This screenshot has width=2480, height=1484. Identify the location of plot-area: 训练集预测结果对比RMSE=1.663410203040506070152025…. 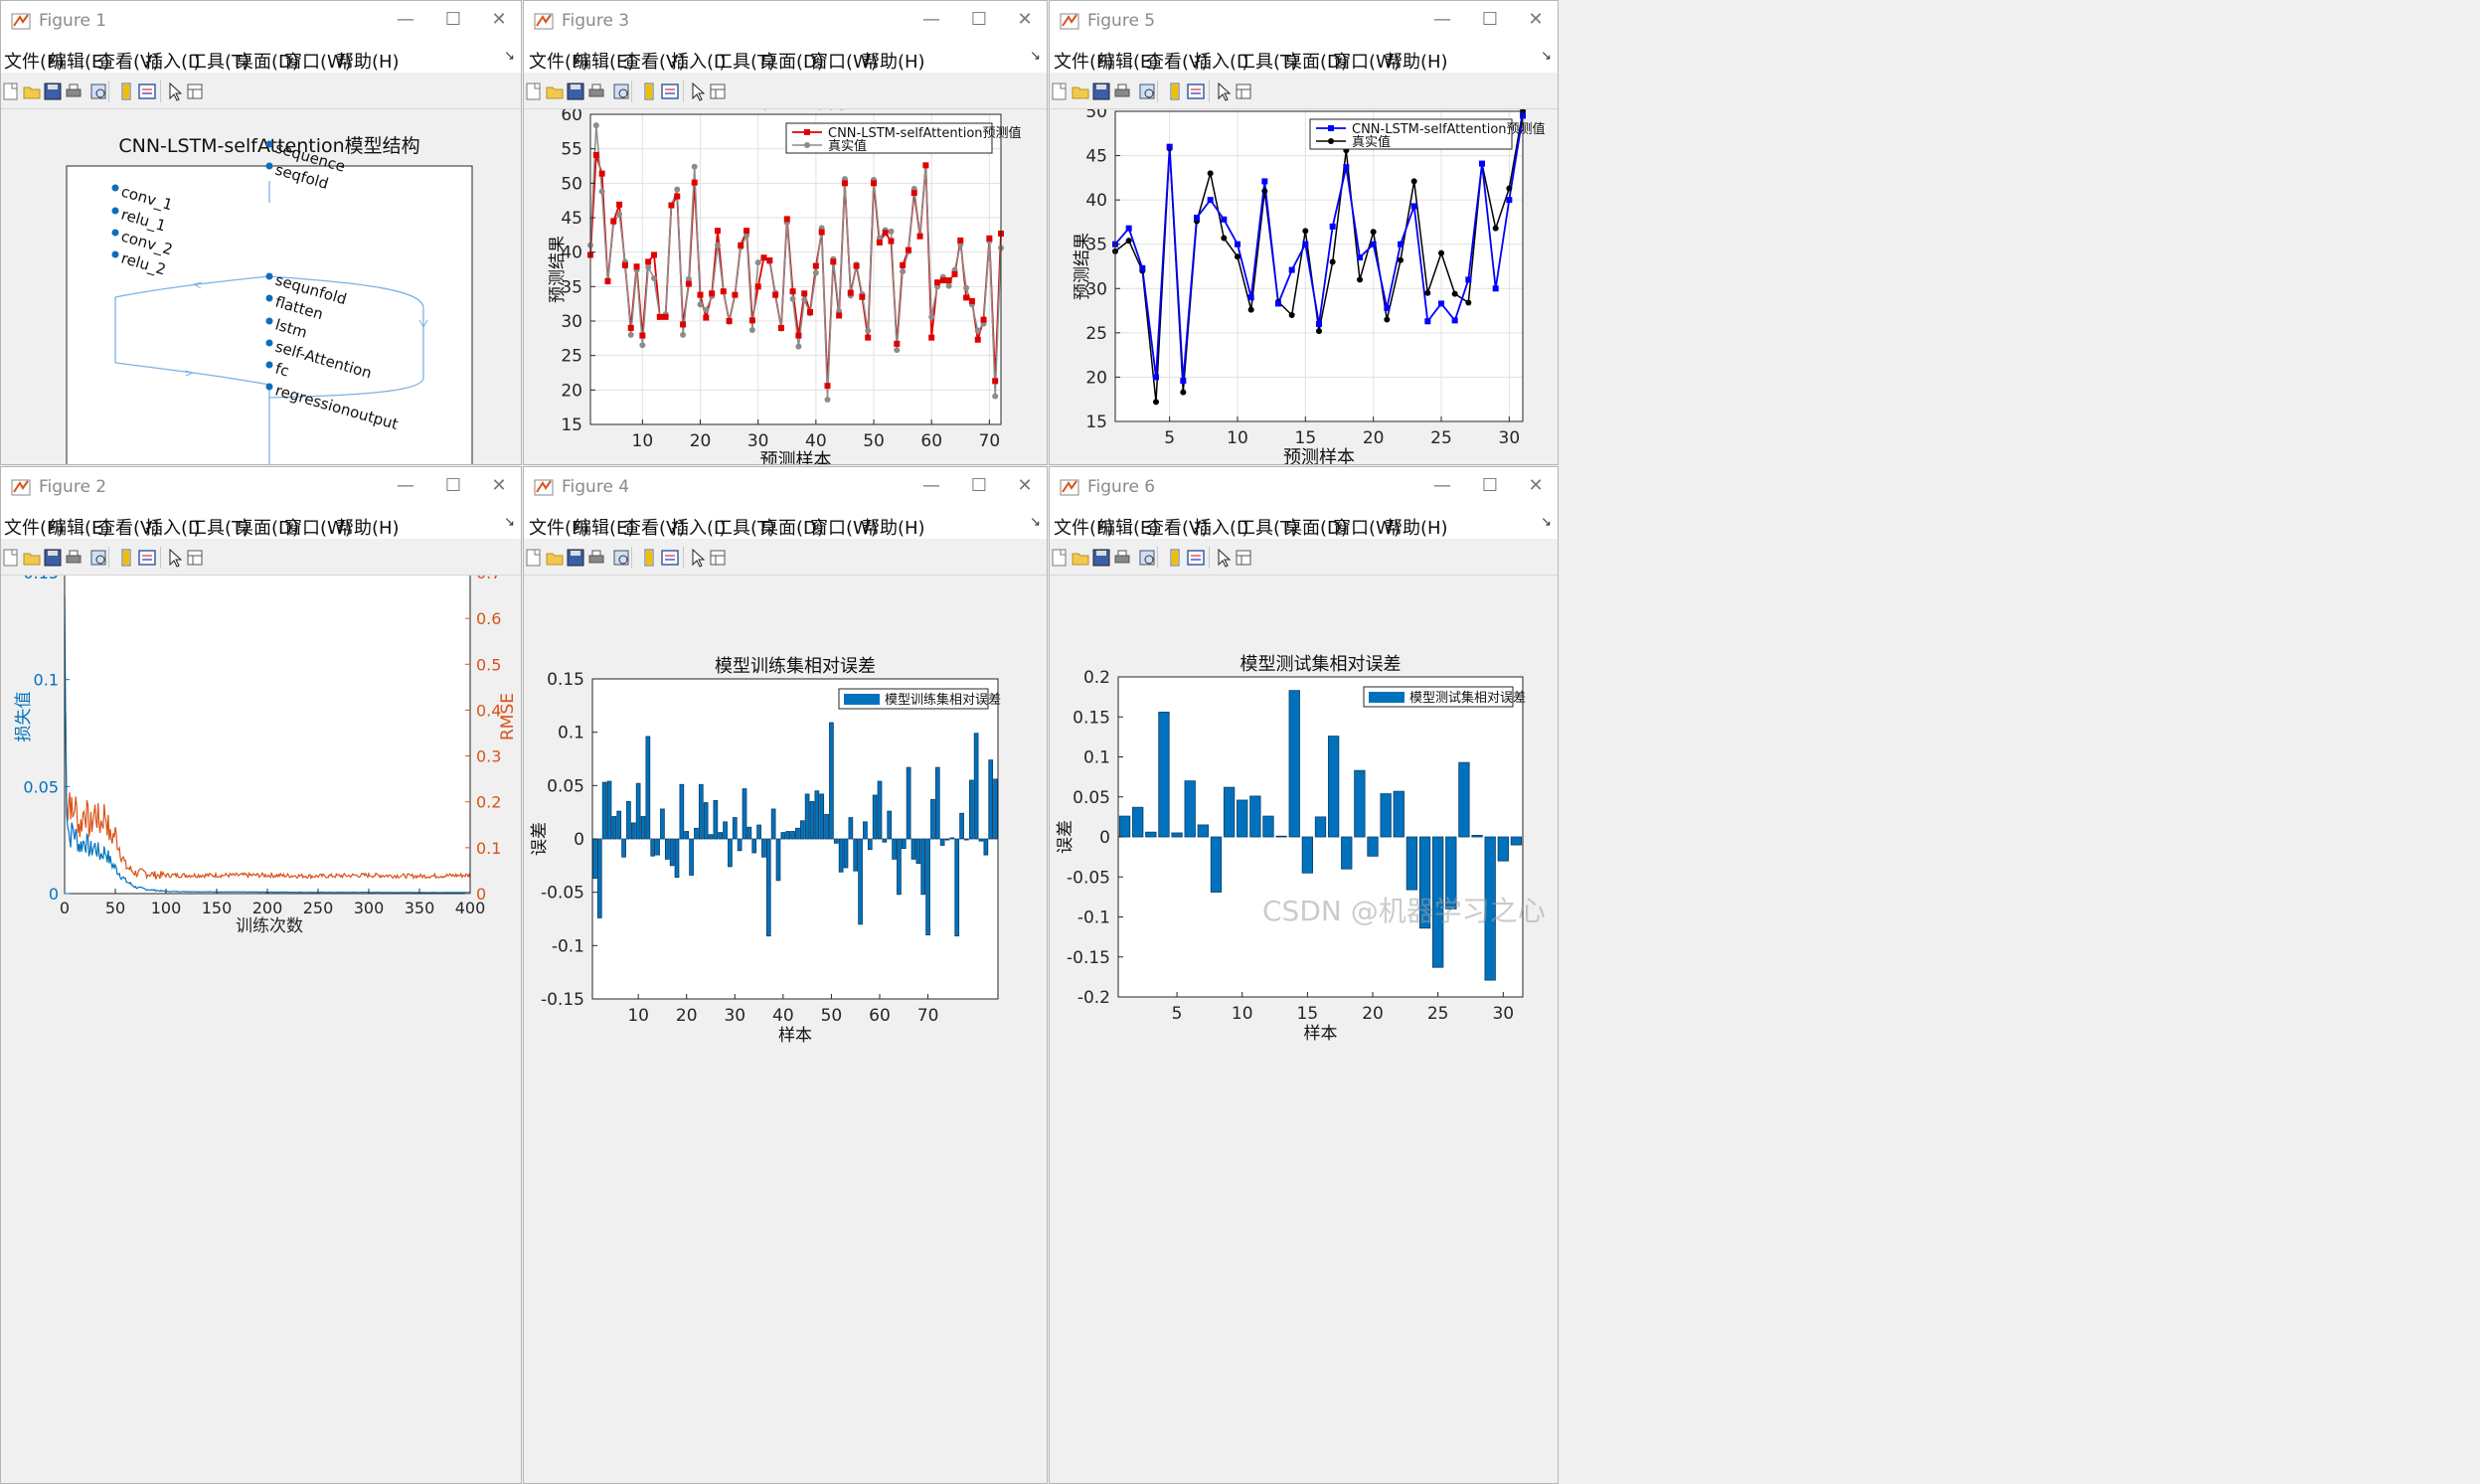
(786, 269).